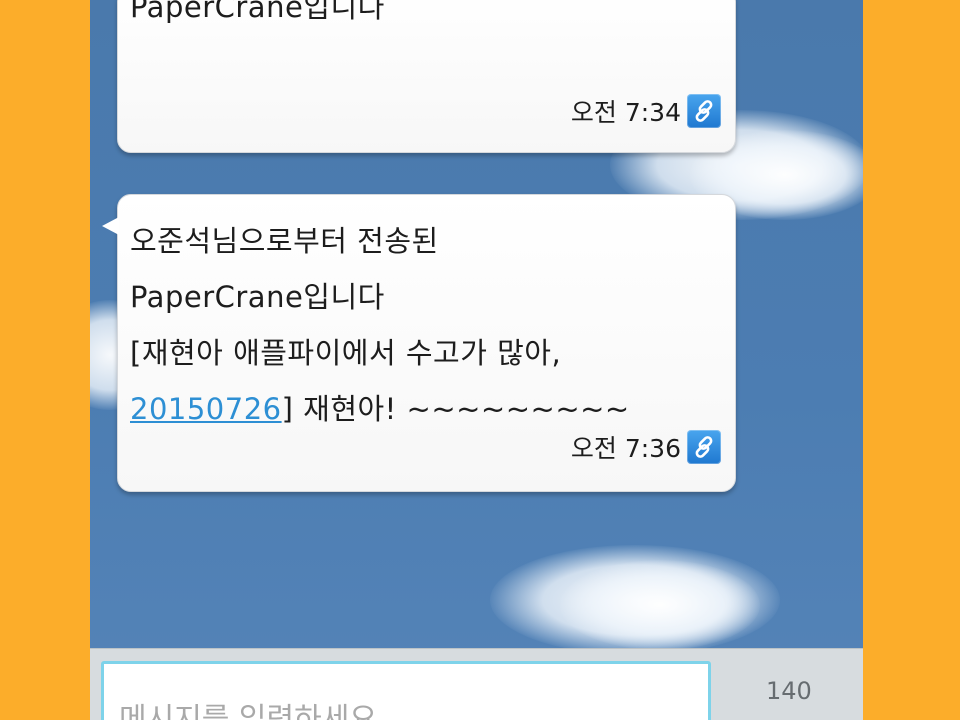  I want to click on bubble-tail, so click(110, 226).